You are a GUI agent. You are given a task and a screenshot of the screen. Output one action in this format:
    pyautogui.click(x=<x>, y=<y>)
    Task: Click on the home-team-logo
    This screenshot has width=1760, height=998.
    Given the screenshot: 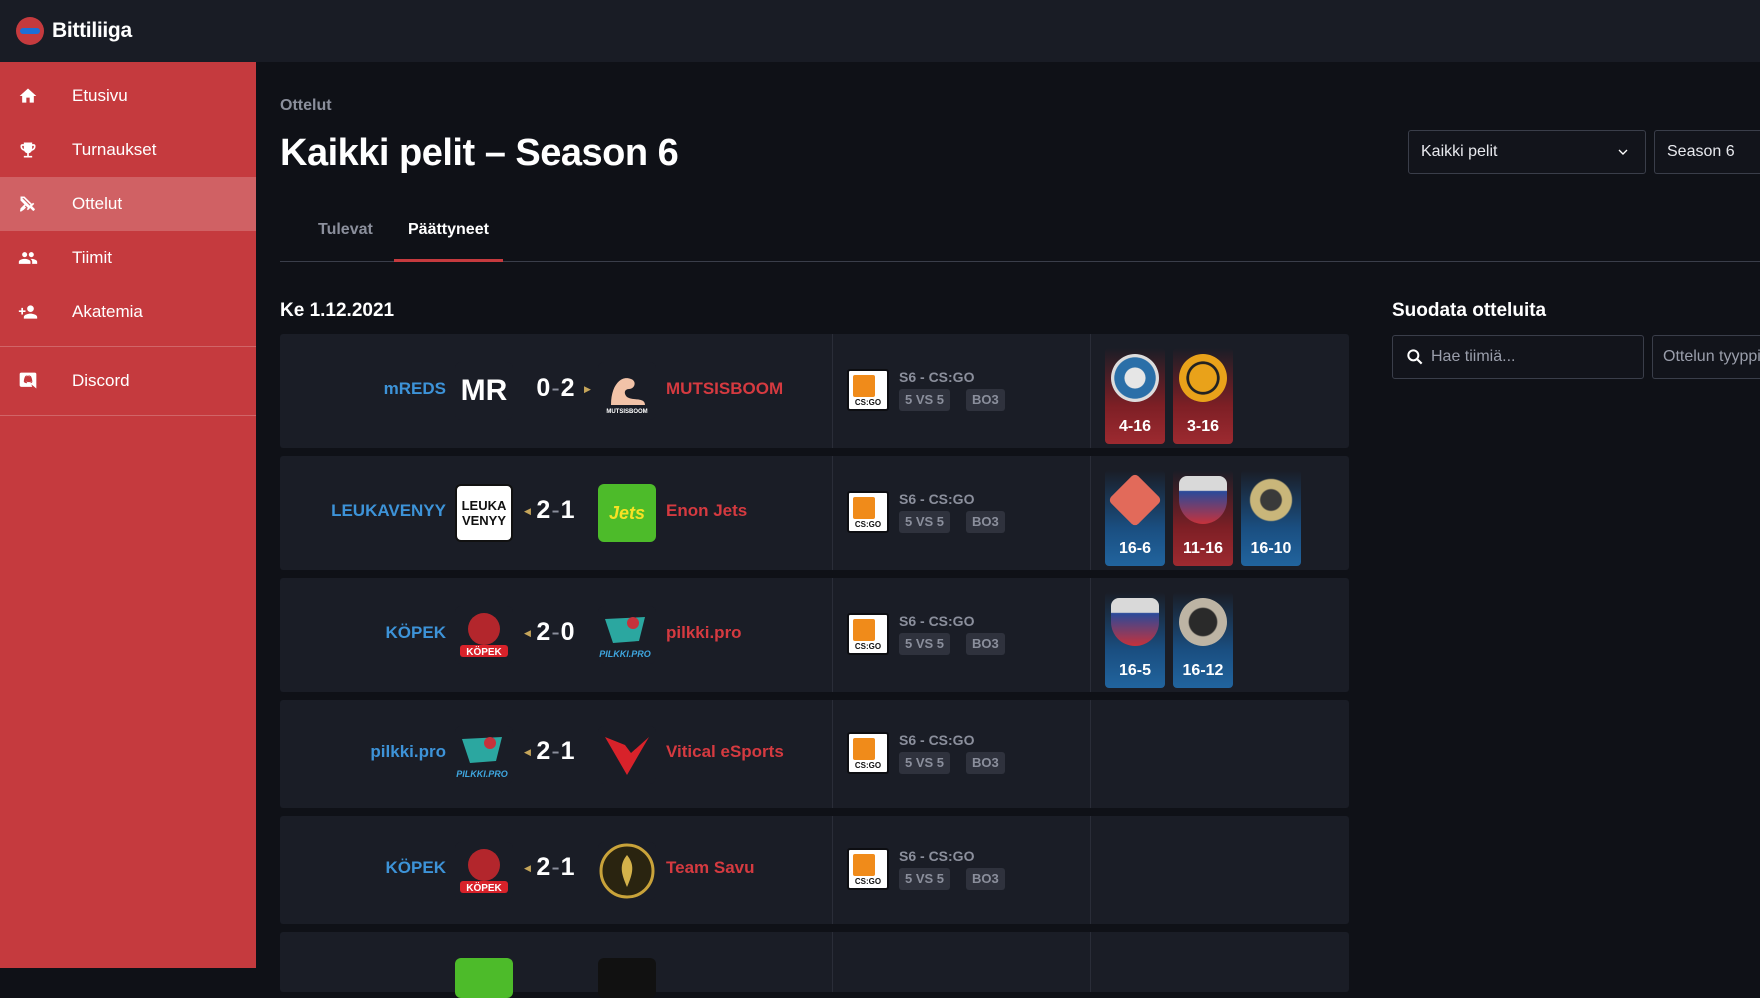 What is the action you would take?
    pyautogui.click(x=484, y=978)
    